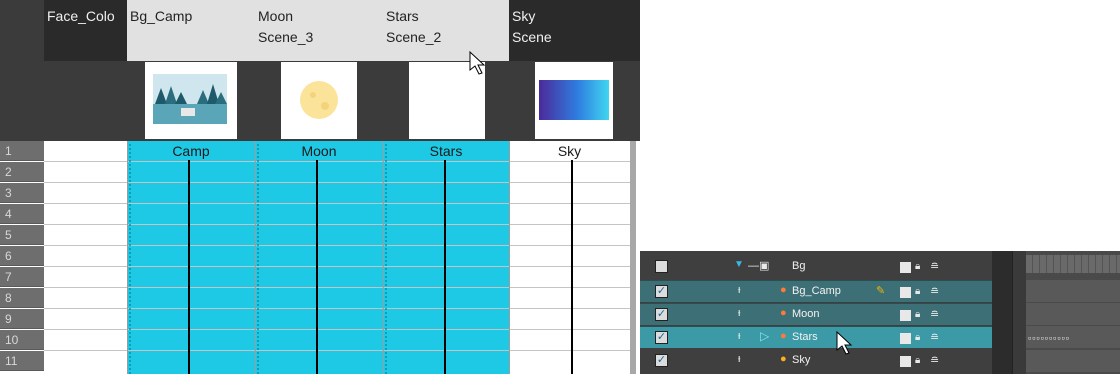 Image resolution: width=1120 pixels, height=374 pixels. I want to click on column-header-stars: Stars Scene_2, so click(446, 30).